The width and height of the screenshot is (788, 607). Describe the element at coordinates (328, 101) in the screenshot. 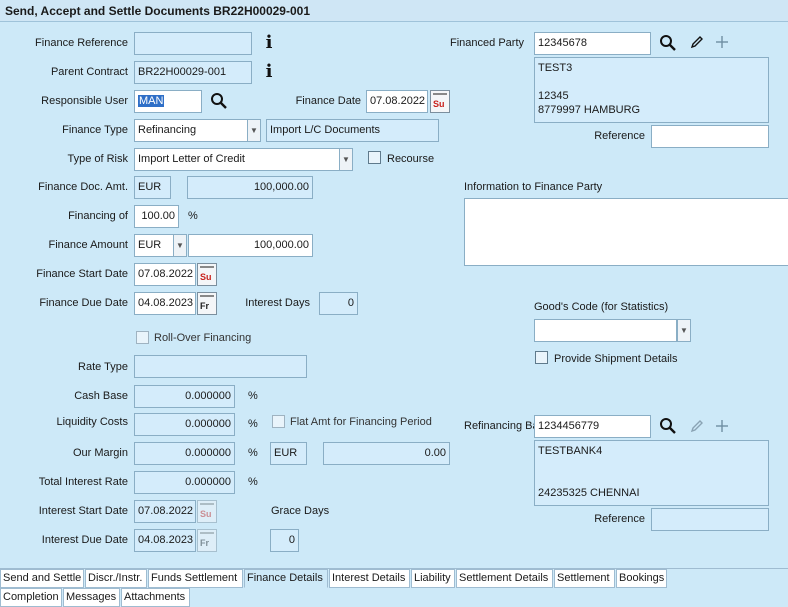

I see `finance-date-label: Finance Date` at that location.